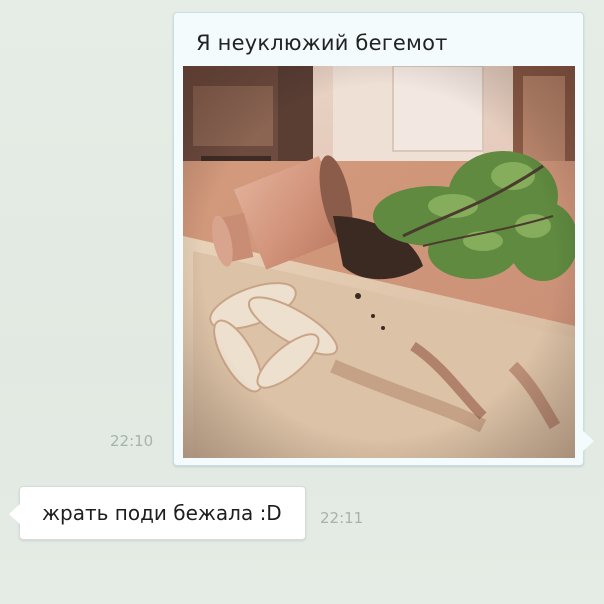 Image resolution: width=604 pixels, height=604 pixels. What do you see at coordinates (322, 43) in the screenshot?
I see `message-caption: Я неуклюжий бегемот` at bounding box center [322, 43].